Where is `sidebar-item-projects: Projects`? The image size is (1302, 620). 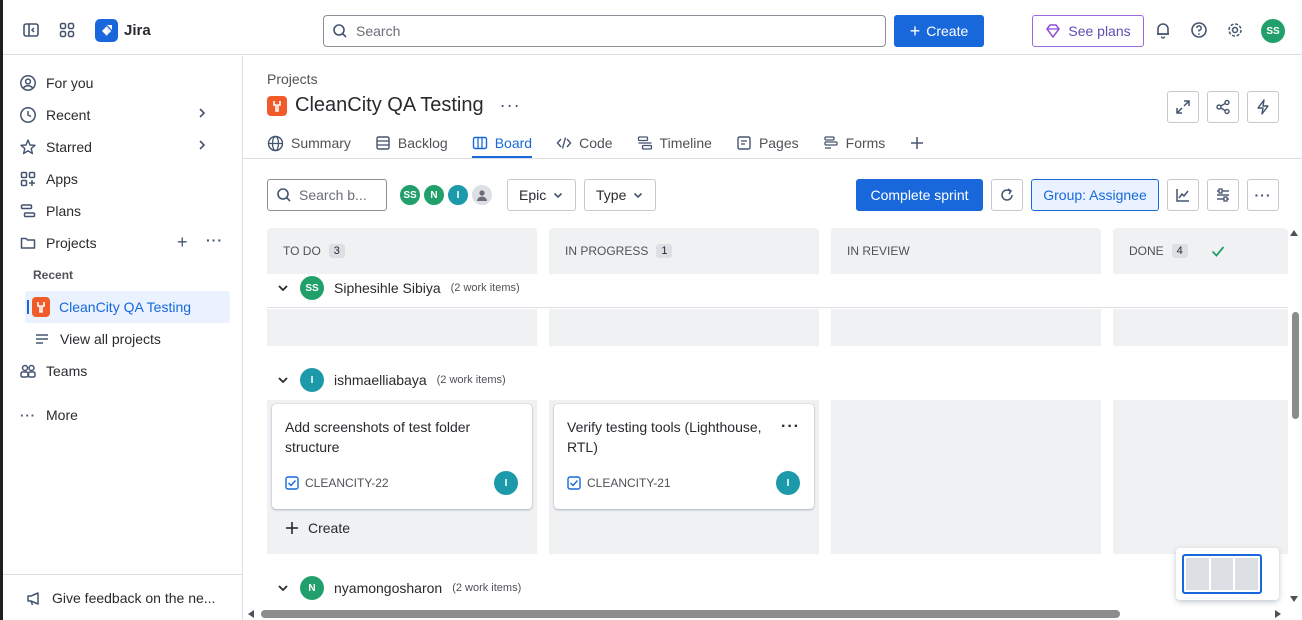 sidebar-item-projects: Projects is located at coordinates (124, 243).